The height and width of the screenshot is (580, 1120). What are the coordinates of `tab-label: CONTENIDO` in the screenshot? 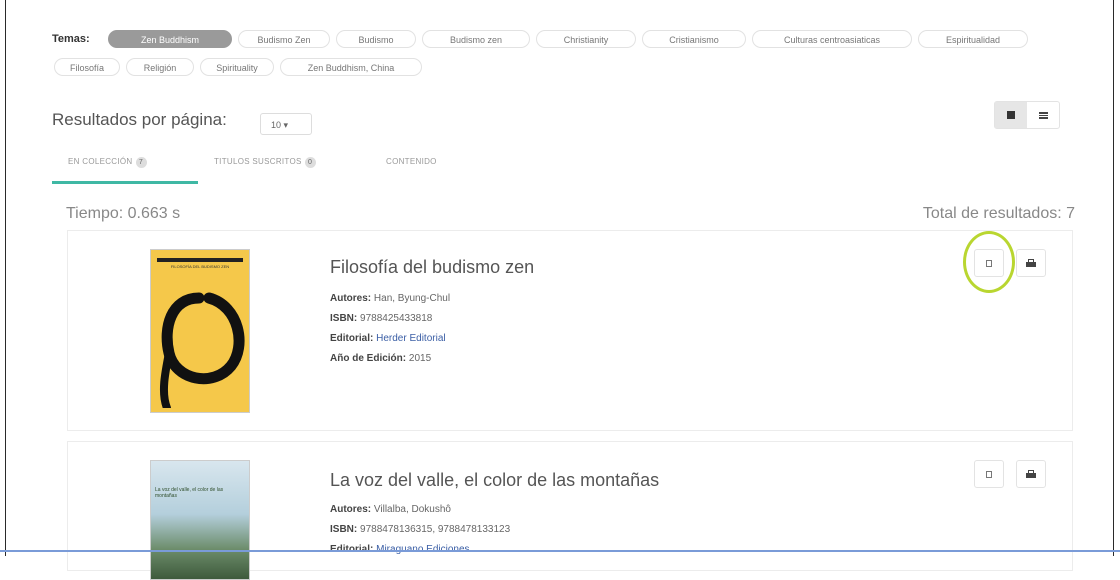 It's located at (411, 161).